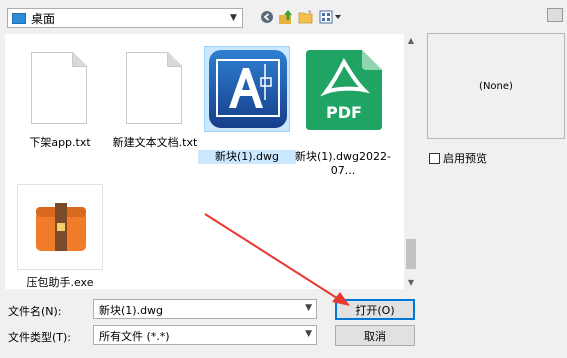  What do you see at coordinates (131, 310) in the screenshot?
I see `filename-value: 新块(1).dwg` at bounding box center [131, 310].